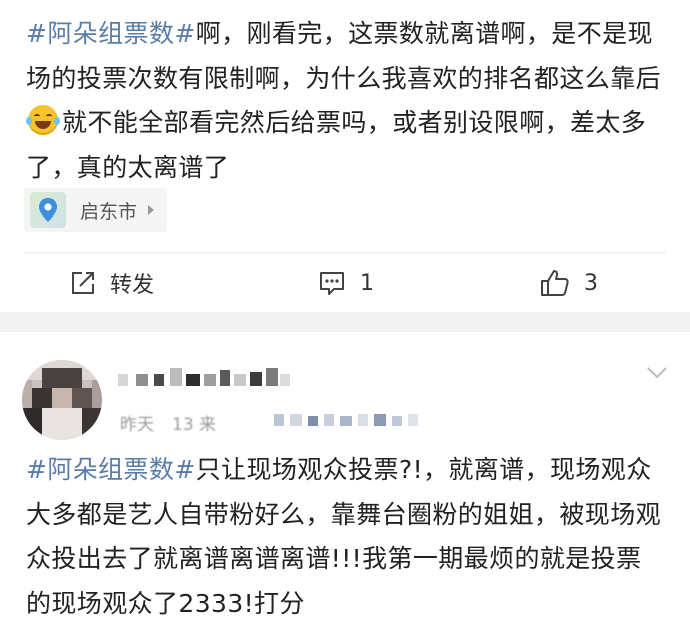 The height and width of the screenshot is (620, 690). Describe the element at coordinates (43, 120) in the screenshot. I see `laughing-tears-icon` at that location.